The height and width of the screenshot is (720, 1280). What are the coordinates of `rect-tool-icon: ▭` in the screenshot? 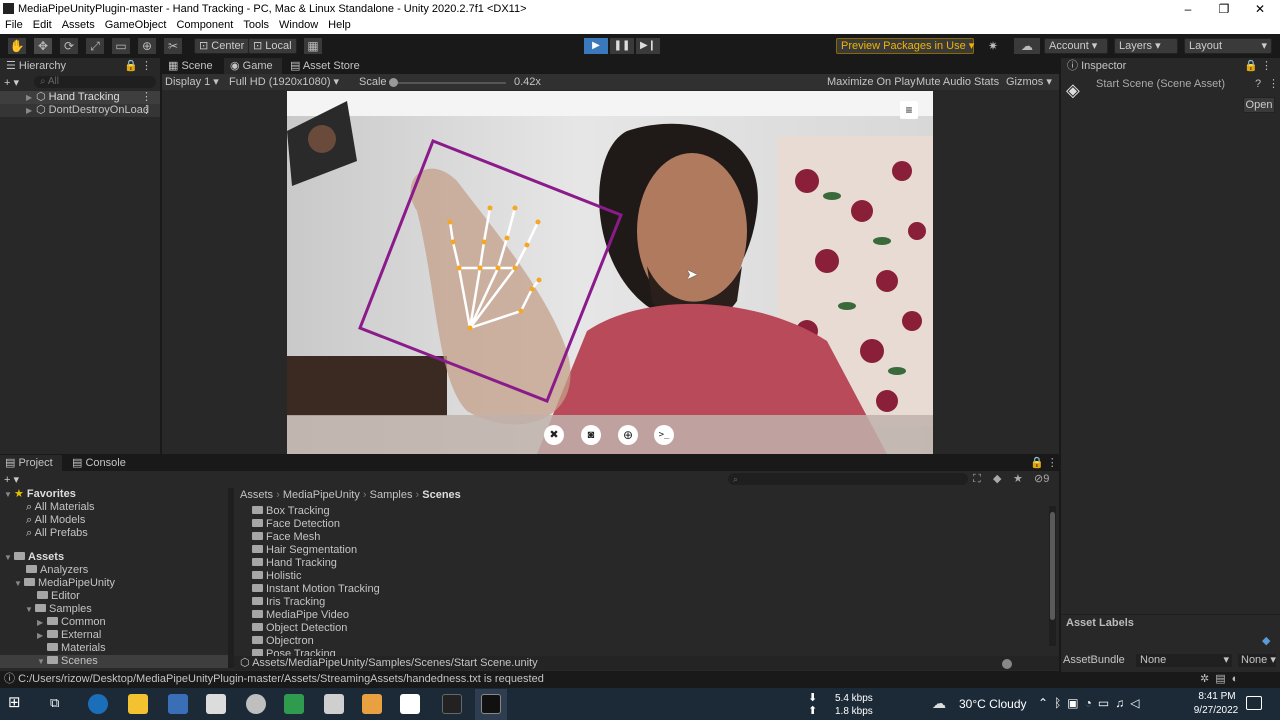 It's located at (121, 46).